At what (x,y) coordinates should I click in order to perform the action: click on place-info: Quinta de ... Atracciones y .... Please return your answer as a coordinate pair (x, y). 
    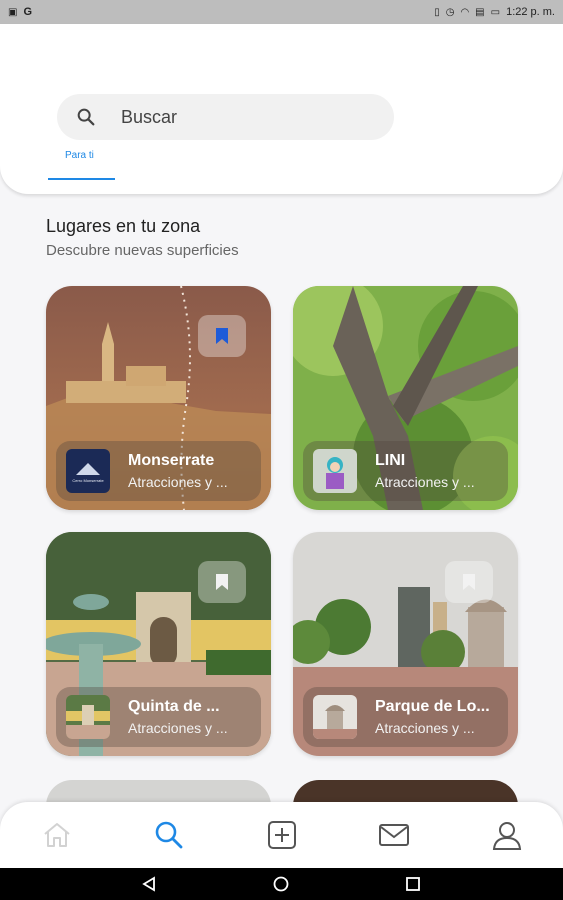
    Looking at the image, I should click on (158, 717).